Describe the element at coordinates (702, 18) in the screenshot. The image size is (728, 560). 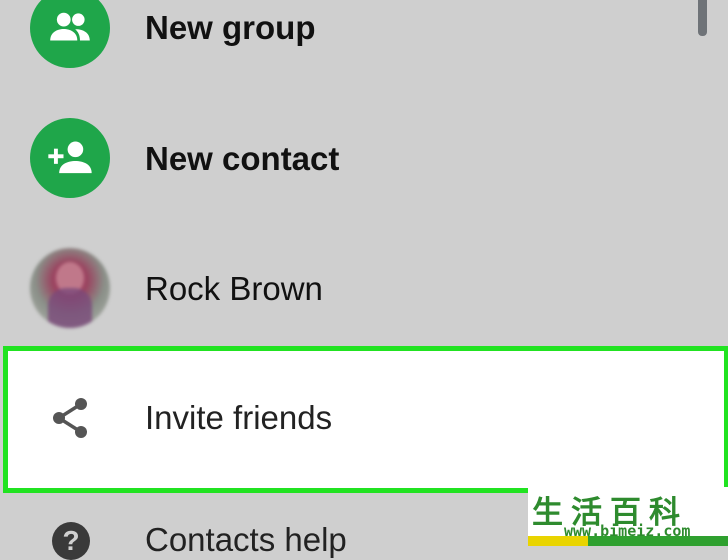
I see `scrollbar` at that location.